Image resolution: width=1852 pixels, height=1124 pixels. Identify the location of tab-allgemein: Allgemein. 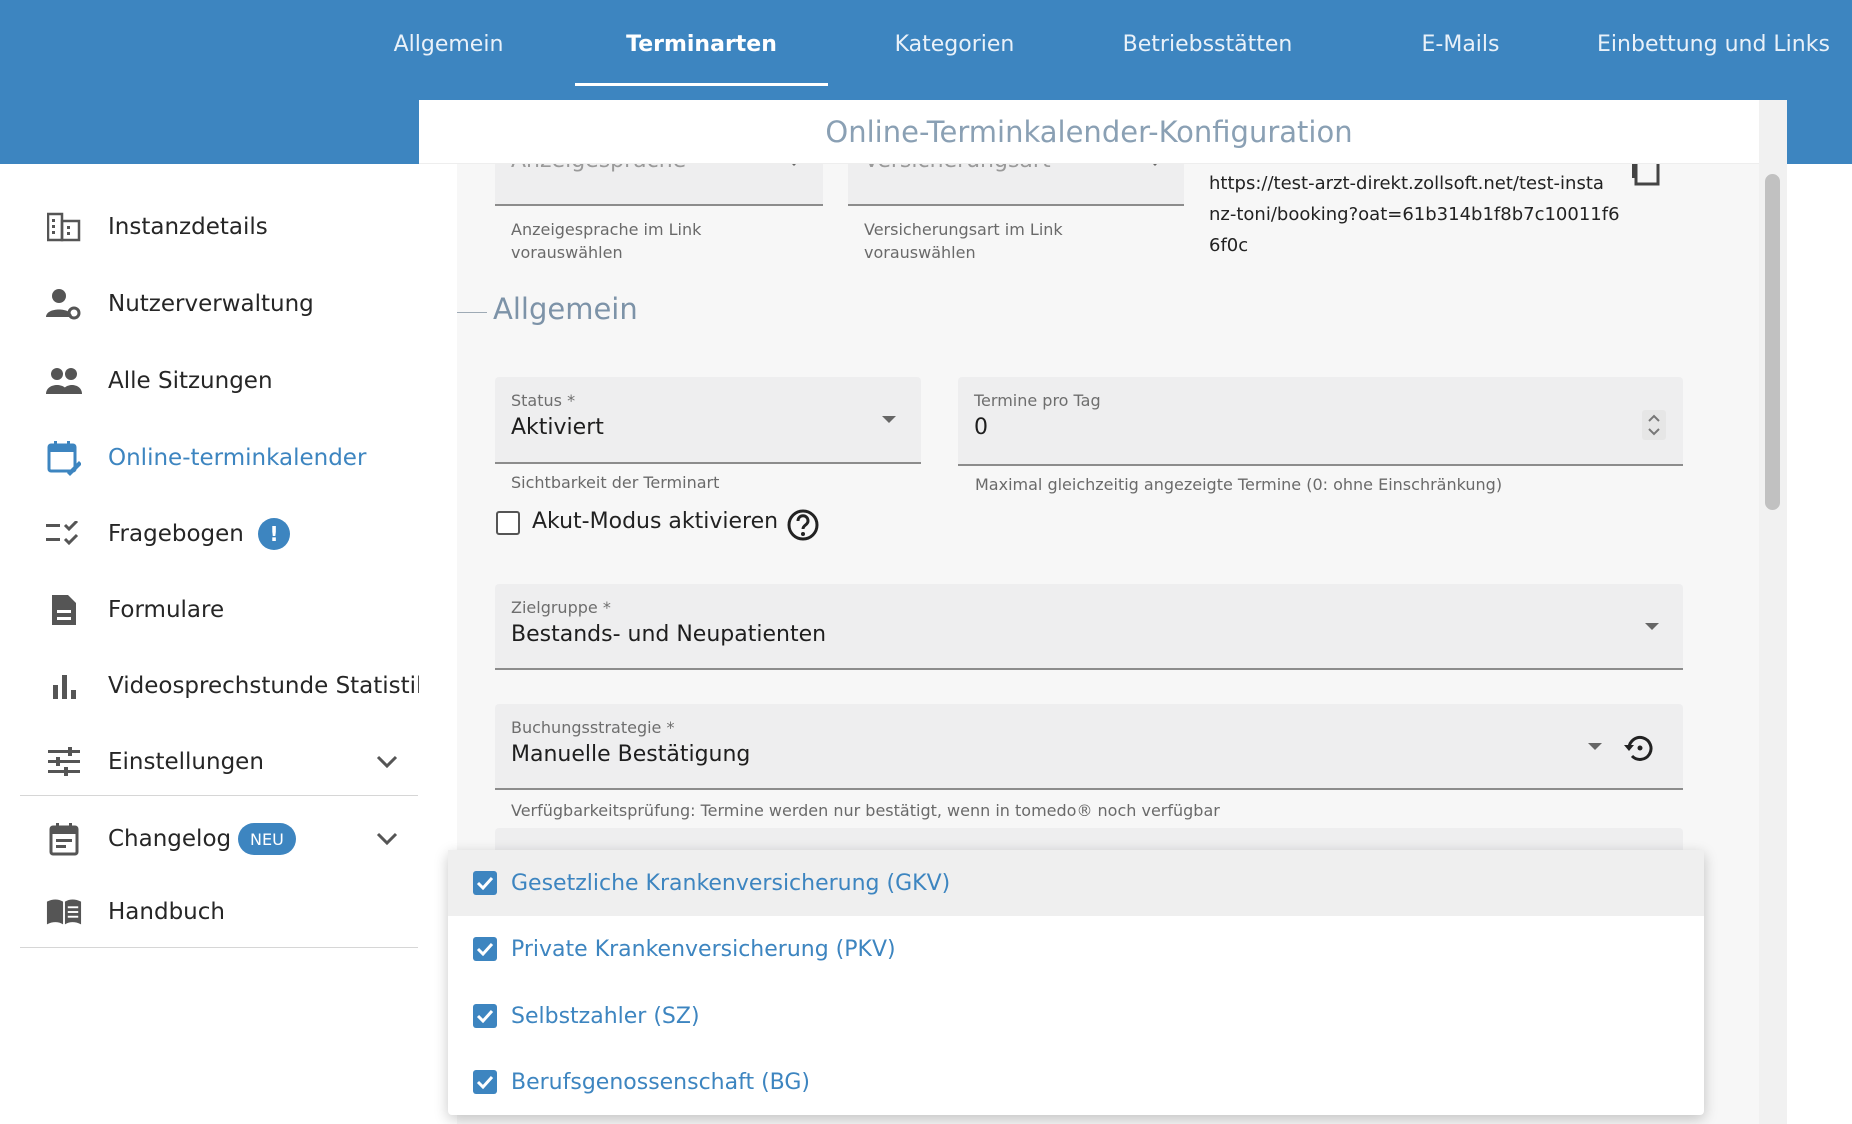
(448, 44).